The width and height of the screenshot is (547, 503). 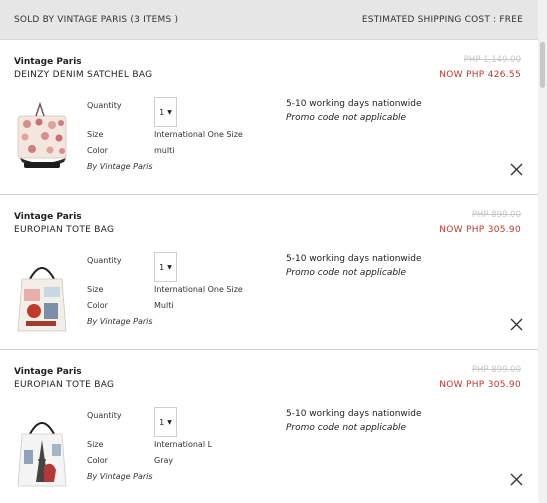 I want to click on item-original-price: PHP 1,149.00, so click(x=492, y=60).